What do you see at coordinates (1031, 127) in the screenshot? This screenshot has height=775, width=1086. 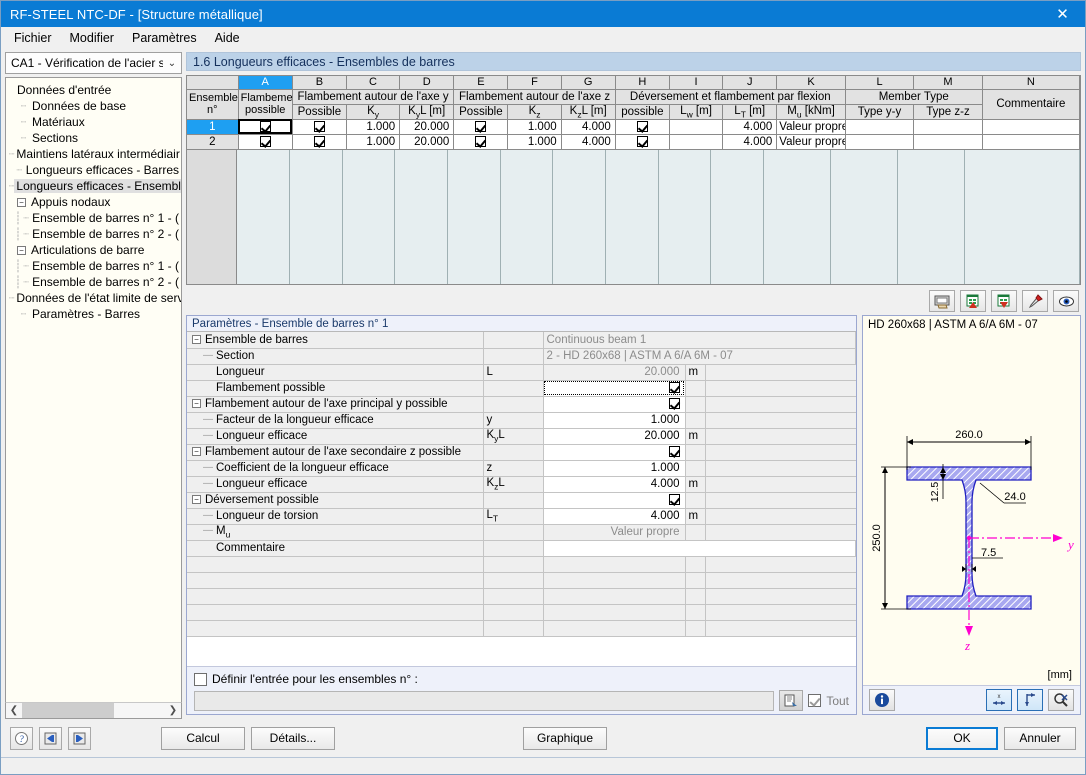 I see `cell-commentaire` at bounding box center [1031, 127].